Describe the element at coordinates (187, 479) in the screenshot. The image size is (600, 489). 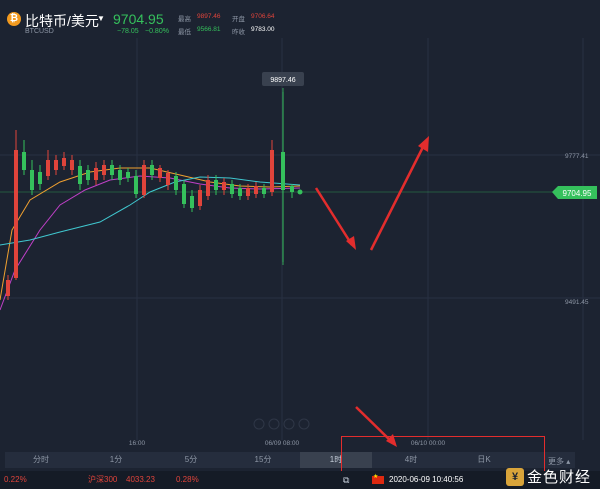
I see `ticker-index-pct: 0.28%` at that location.